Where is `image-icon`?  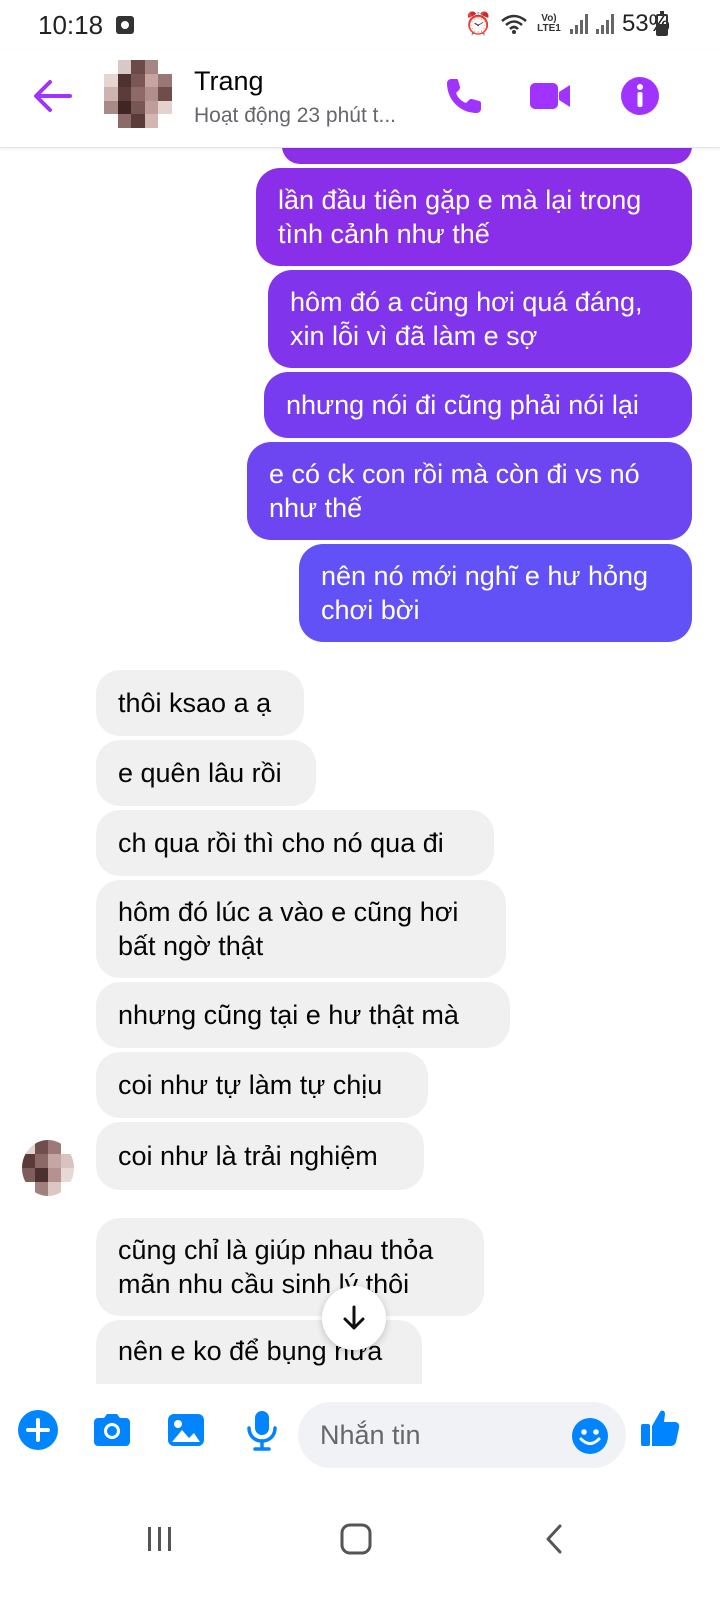
image-icon is located at coordinates (186, 1430).